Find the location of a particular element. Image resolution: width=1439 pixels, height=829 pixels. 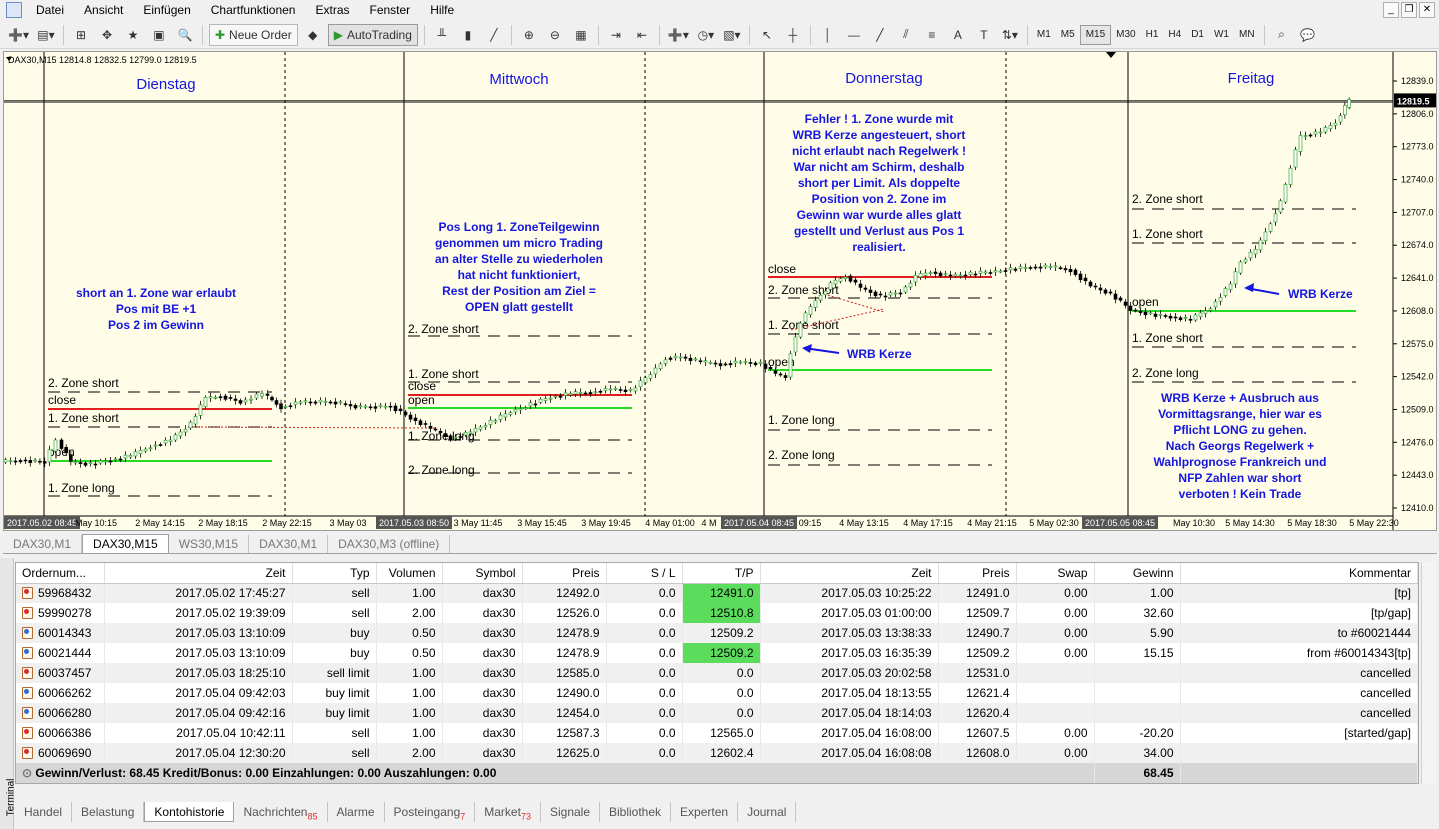

chart-tab: DAX30,M3 (offline) is located at coordinates (389, 544).